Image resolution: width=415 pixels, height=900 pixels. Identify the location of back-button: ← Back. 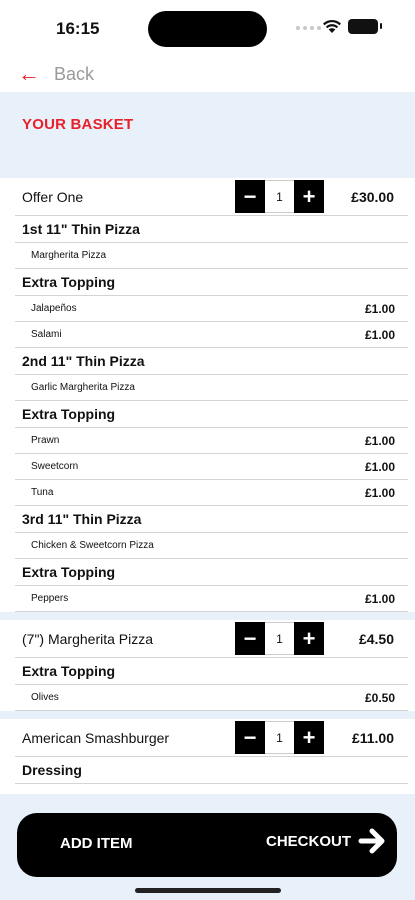
(56, 74).